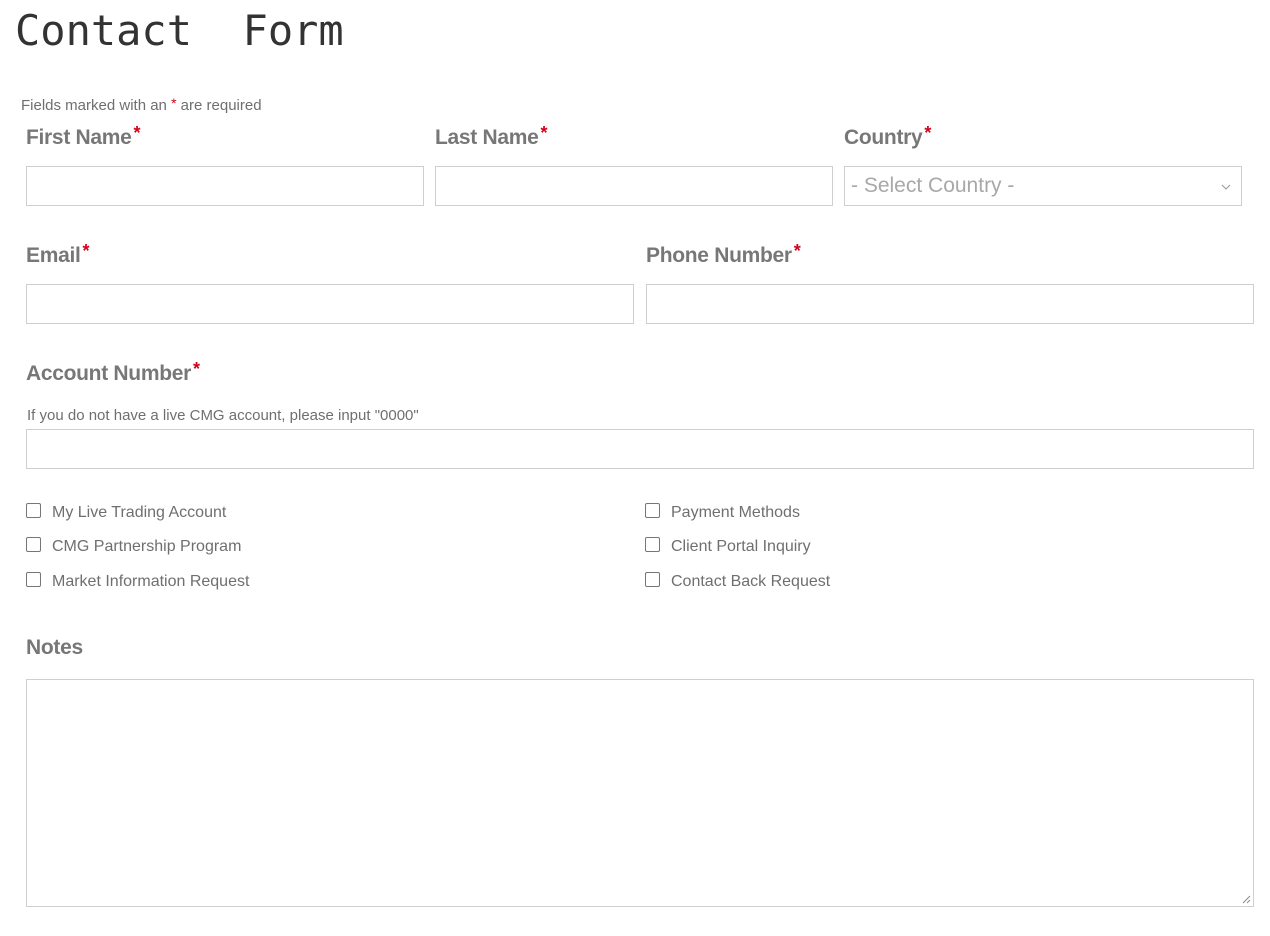  Describe the element at coordinates (86, 251) in the screenshot. I see `email-required-star: *` at that location.